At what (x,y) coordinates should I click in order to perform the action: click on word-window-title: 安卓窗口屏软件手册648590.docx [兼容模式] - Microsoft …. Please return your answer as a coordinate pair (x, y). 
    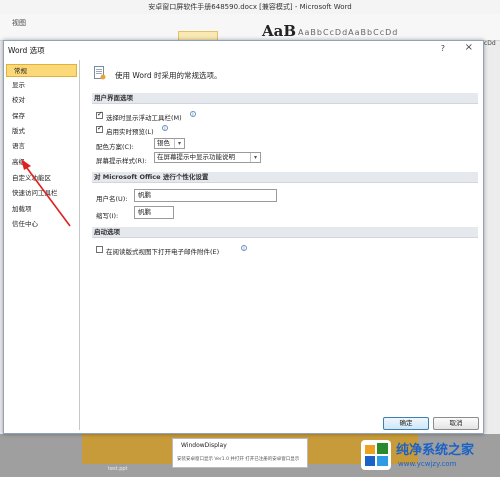
    Looking at the image, I should click on (250, 7).